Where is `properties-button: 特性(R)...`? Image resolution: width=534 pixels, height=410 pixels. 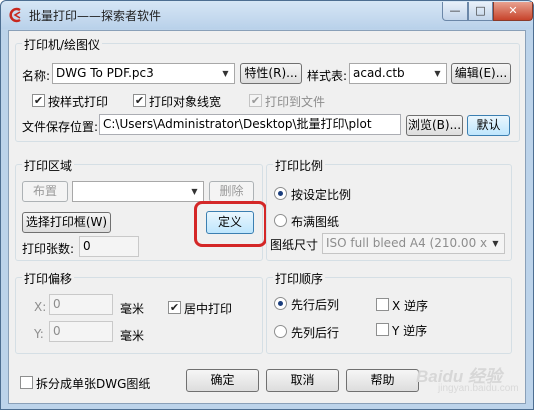 properties-button: 特性(R)... is located at coordinates (271, 73).